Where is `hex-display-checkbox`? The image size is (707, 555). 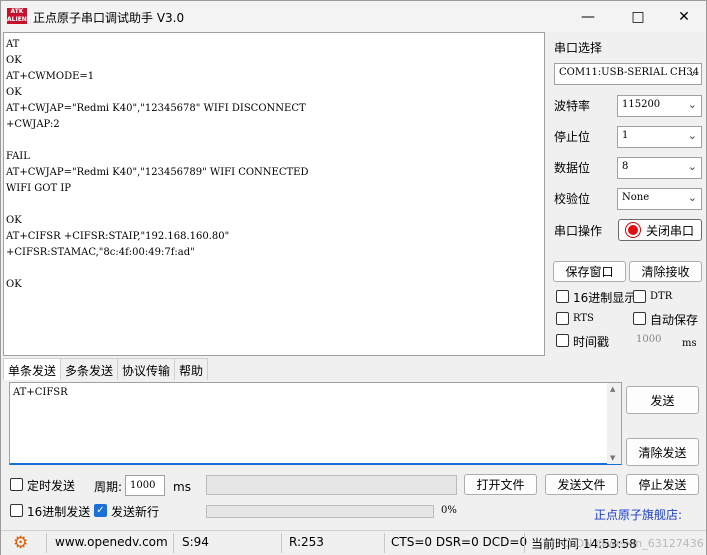 hex-display-checkbox is located at coordinates (562, 296).